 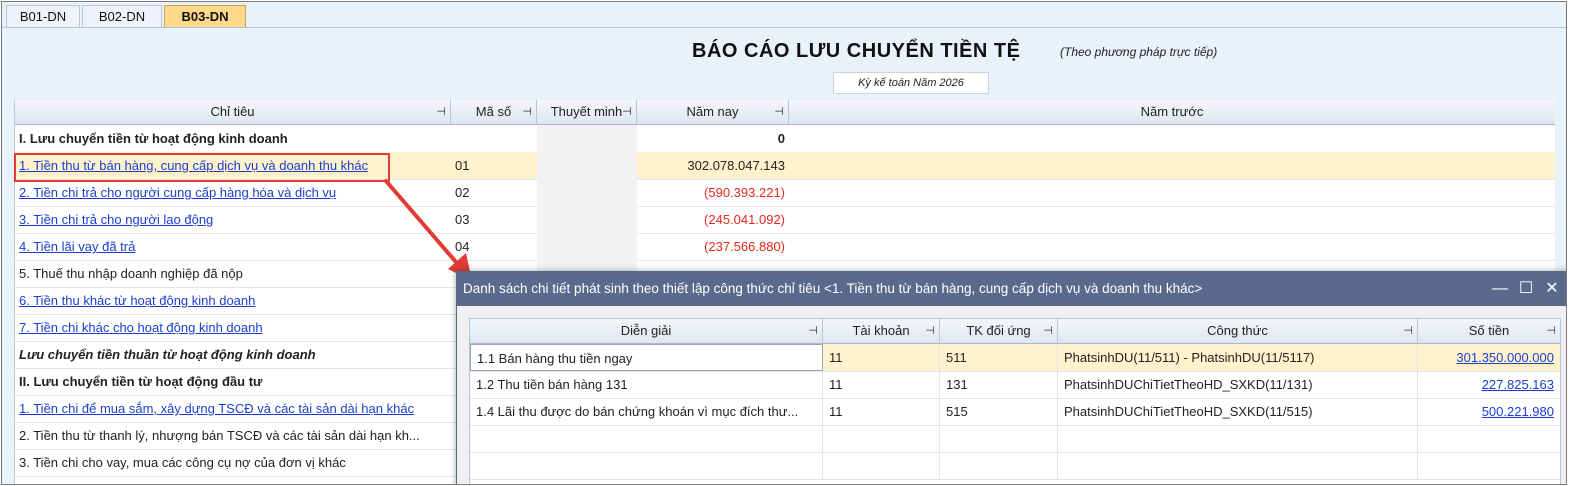 I want to click on col-header-opposite: TK đối ứng ⊣, so click(x=999, y=331).